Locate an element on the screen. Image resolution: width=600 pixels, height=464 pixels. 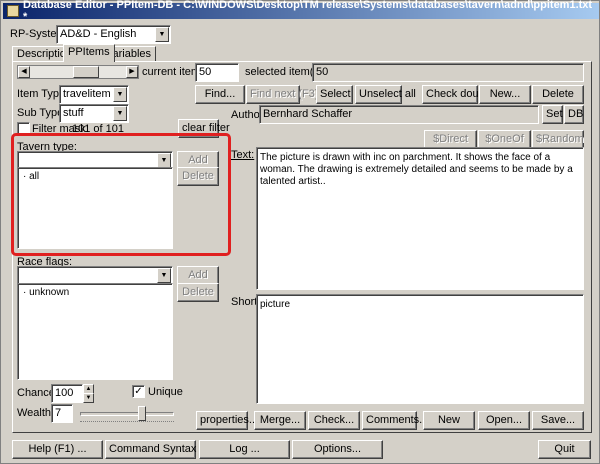
slider-track is located at coordinates (127, 414).